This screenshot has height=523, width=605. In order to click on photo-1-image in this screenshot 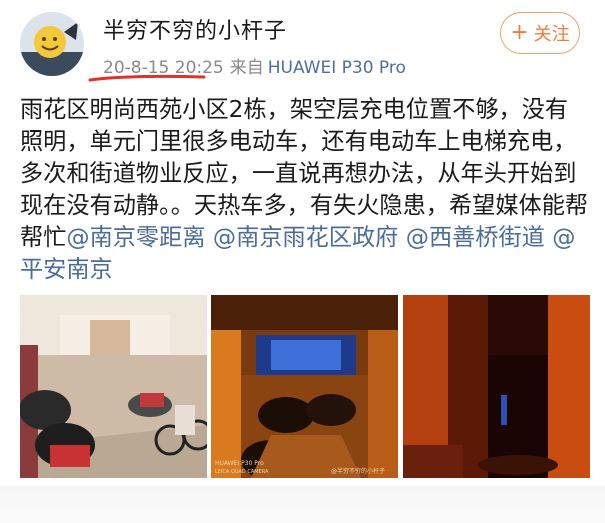, I will do `click(113, 386)`.